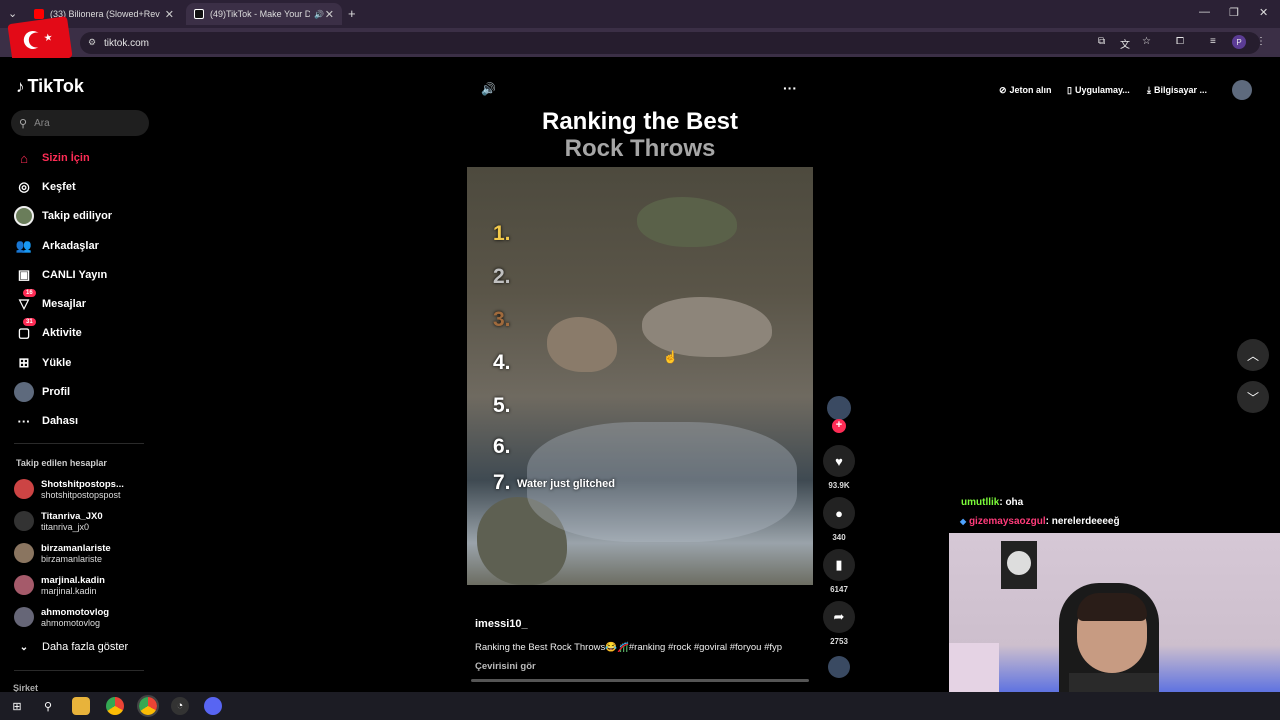 The image size is (1280, 720). I want to click on windows-start-icon: ⊞, so click(17, 706).